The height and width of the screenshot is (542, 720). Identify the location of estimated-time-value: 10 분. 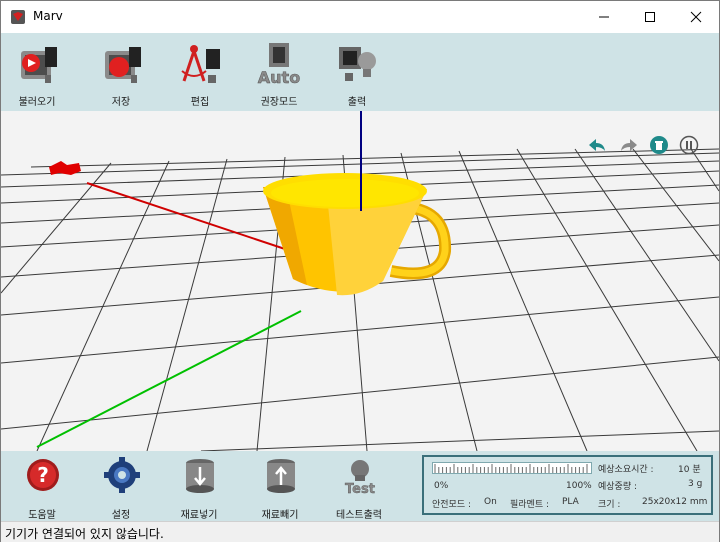
(689, 470).